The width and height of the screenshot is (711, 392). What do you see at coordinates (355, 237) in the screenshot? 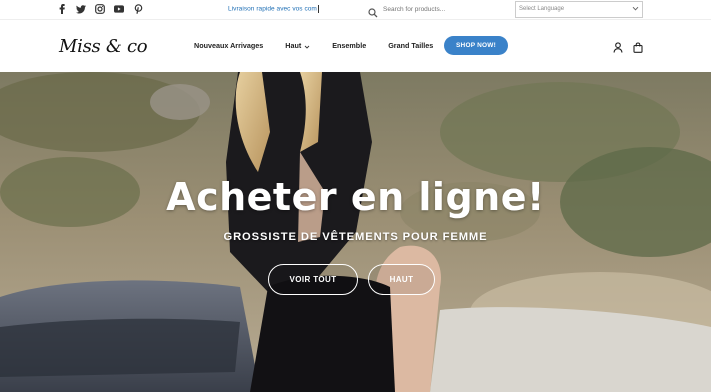
I see `hero-subtitle: GROSSISTE DE VÊTEMENTS POUR FEMME` at bounding box center [355, 237].